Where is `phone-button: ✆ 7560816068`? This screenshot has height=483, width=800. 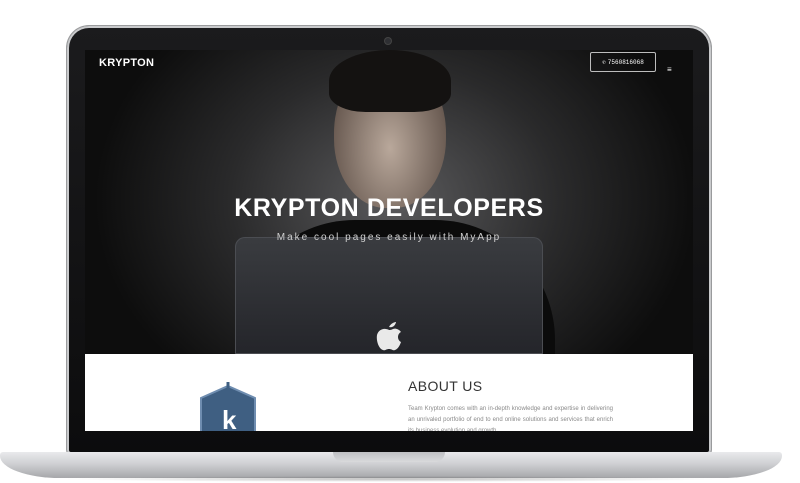
phone-button: ✆ 7560816068 is located at coordinates (623, 62).